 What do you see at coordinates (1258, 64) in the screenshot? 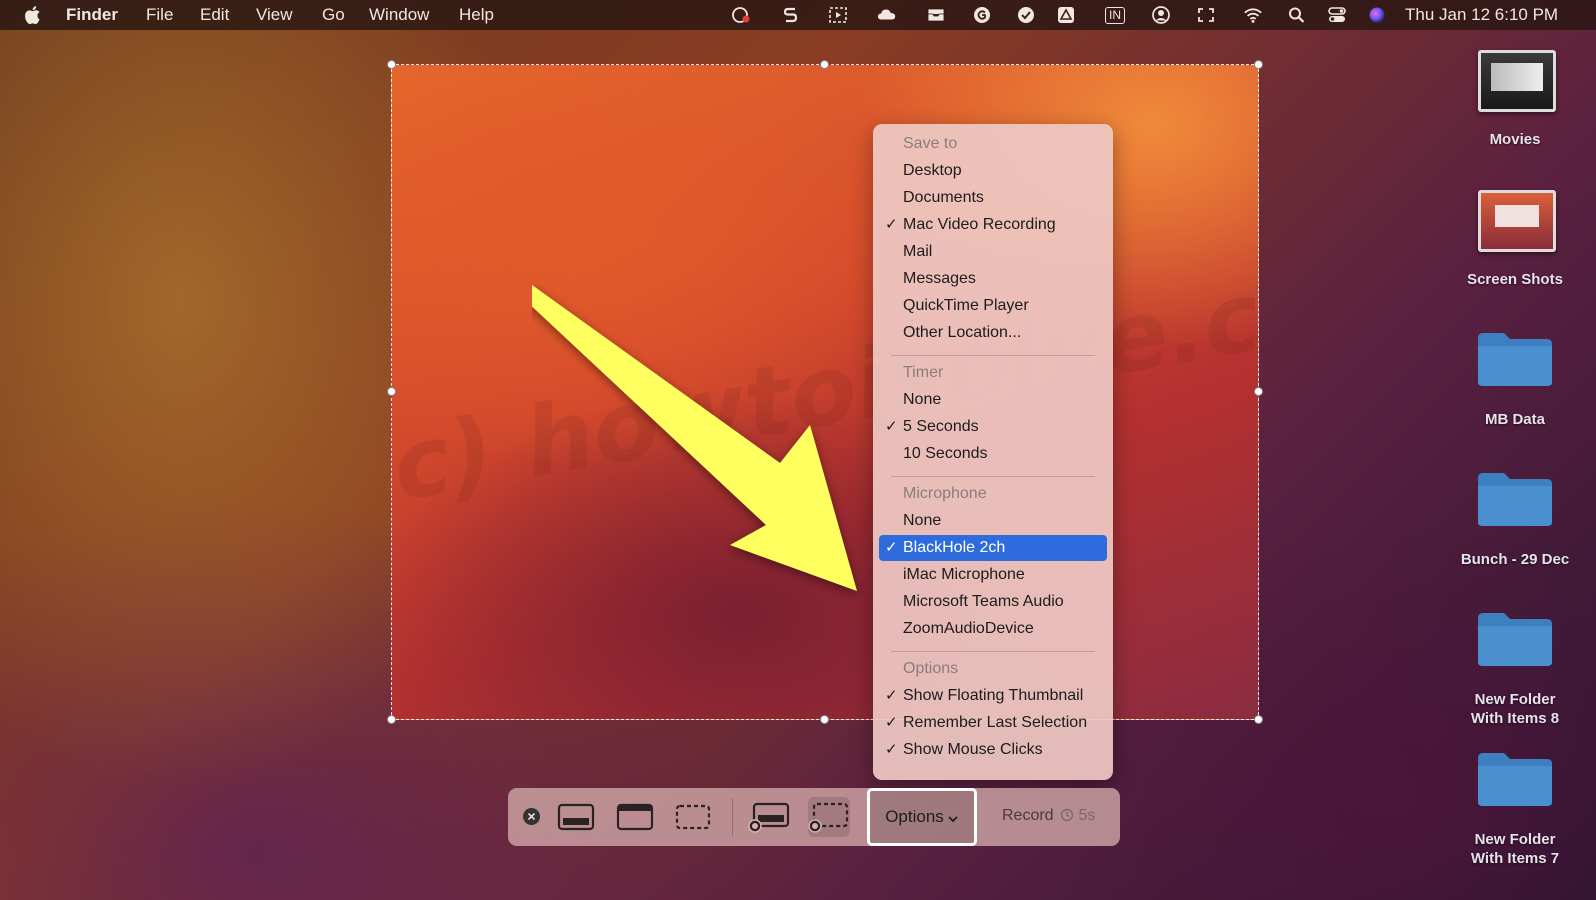
I see `resize-handle-top-right` at bounding box center [1258, 64].